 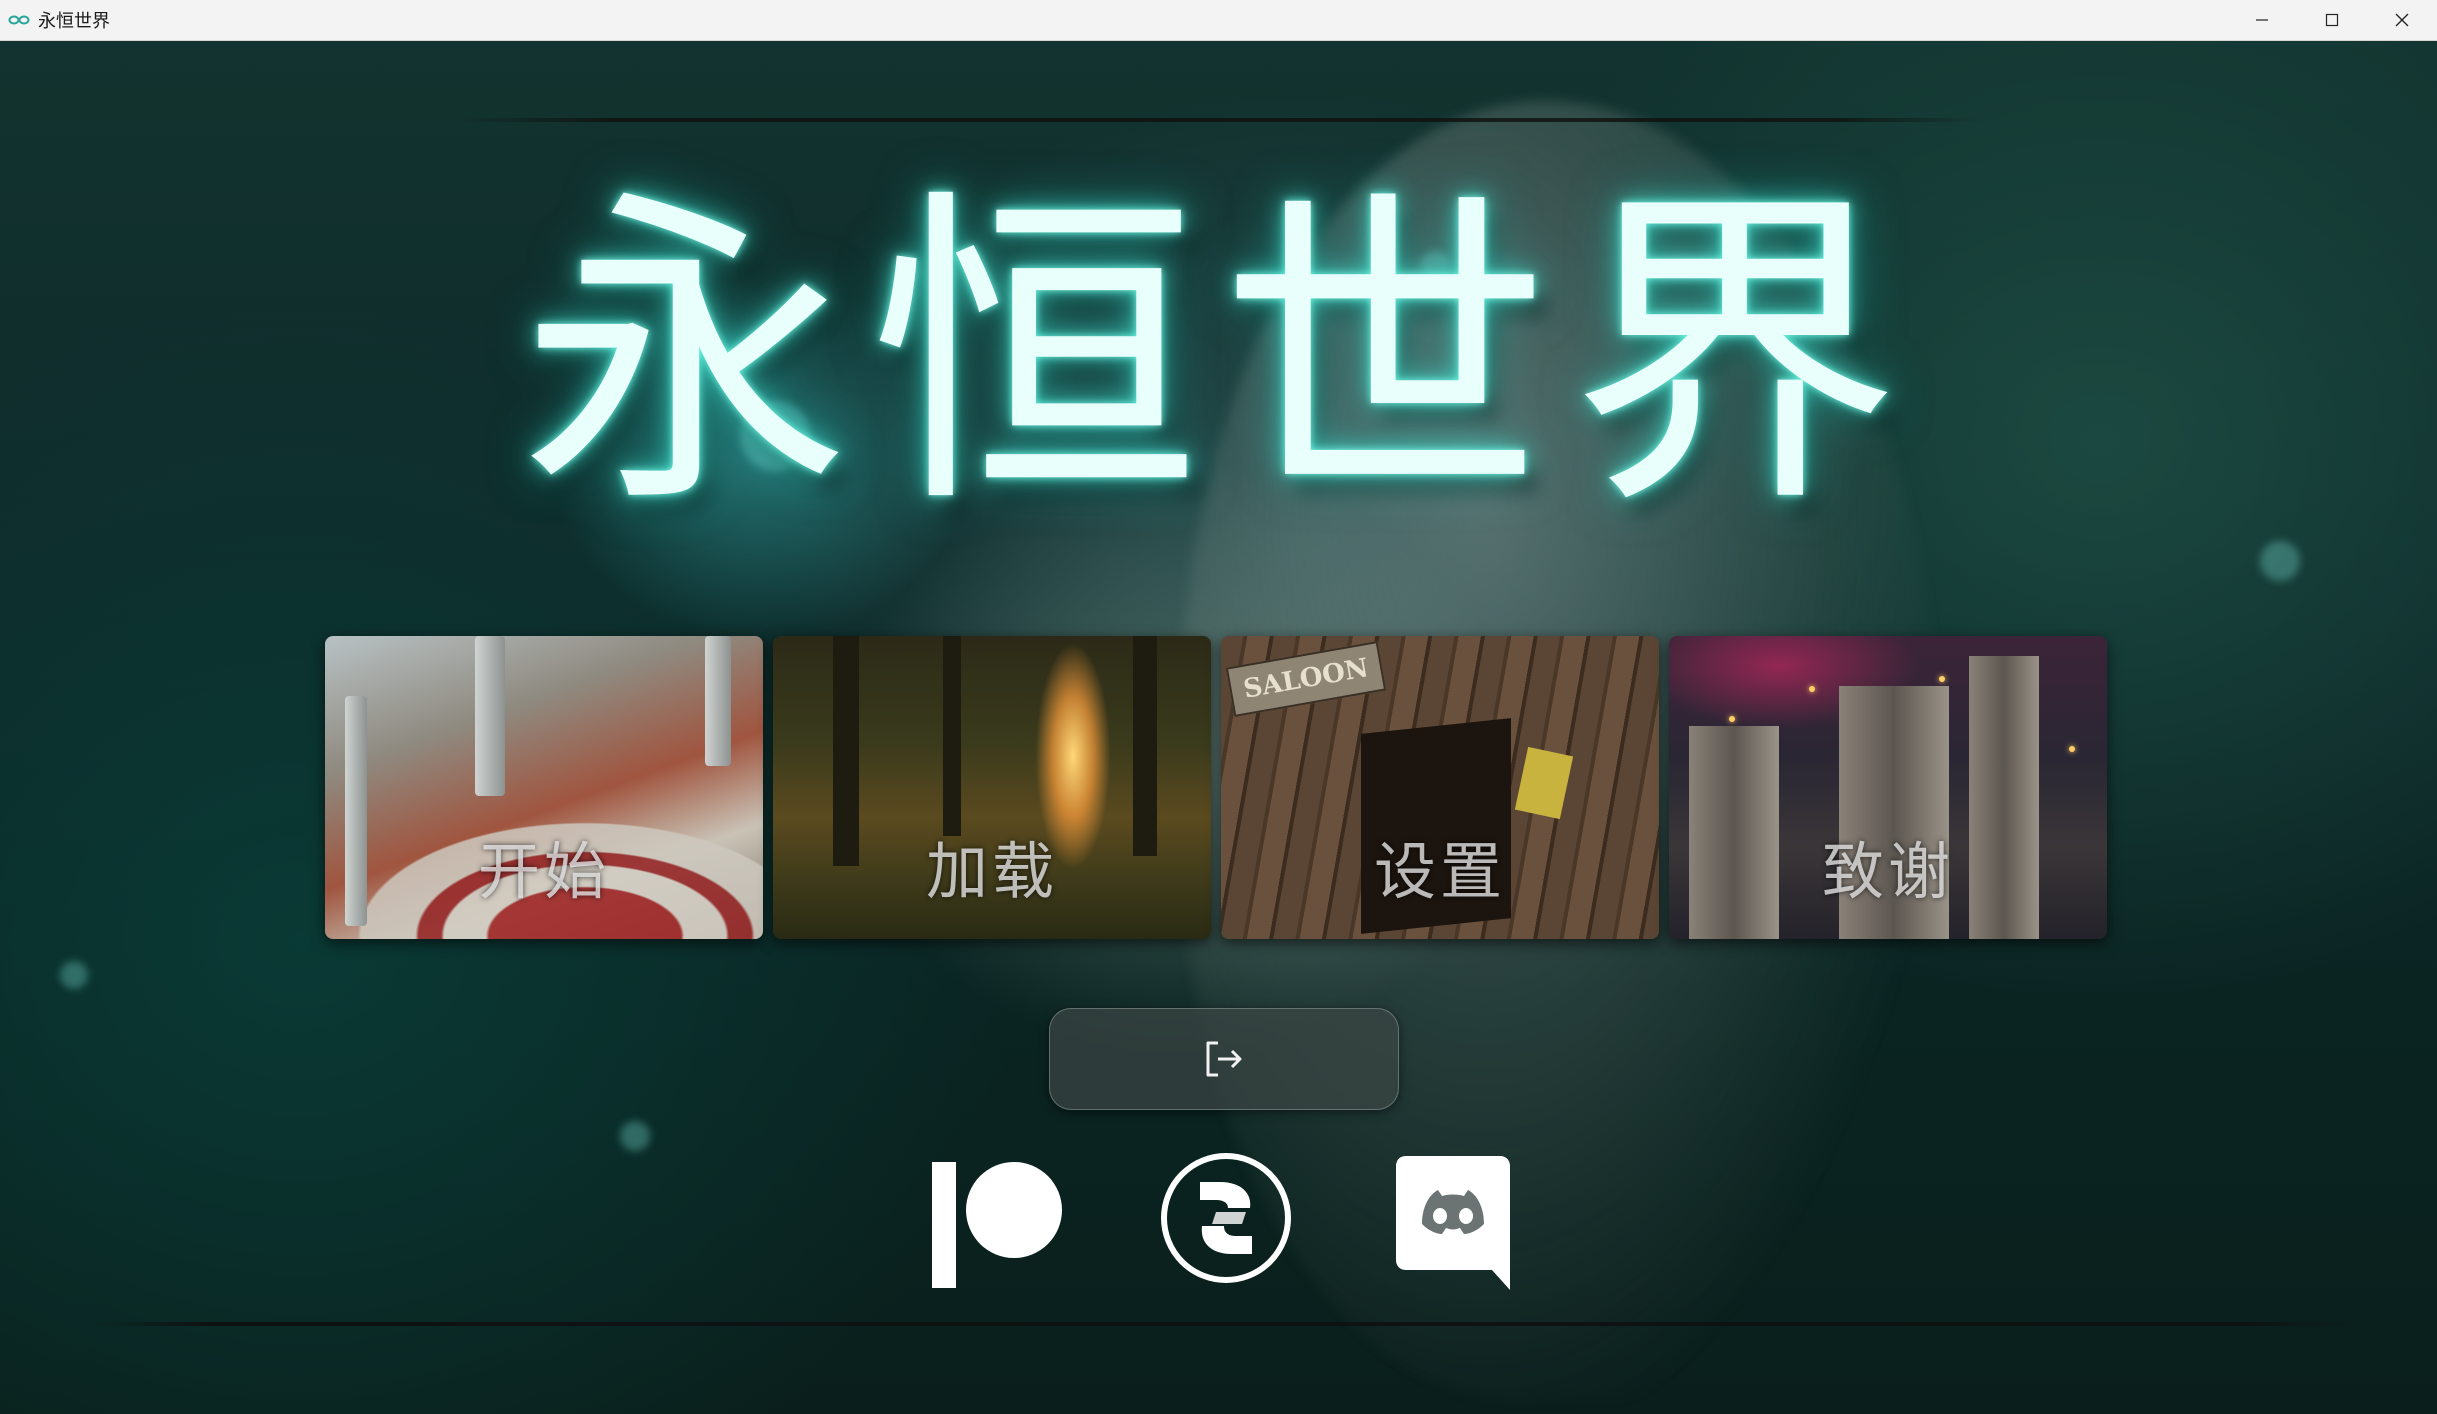 I want to click on settings-button: SALOON 设置, so click(x=1440, y=787).